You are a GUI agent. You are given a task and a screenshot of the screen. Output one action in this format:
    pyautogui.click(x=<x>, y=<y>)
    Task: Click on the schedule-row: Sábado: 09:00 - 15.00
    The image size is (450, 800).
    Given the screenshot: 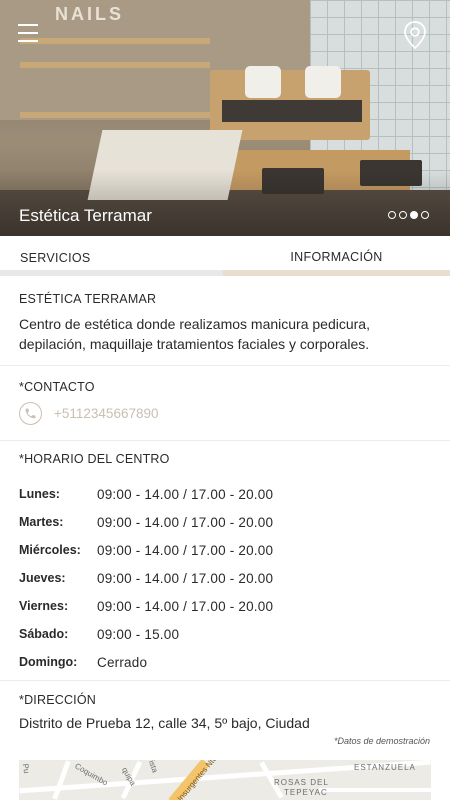 What is the action you would take?
    pyautogui.click(x=225, y=634)
    